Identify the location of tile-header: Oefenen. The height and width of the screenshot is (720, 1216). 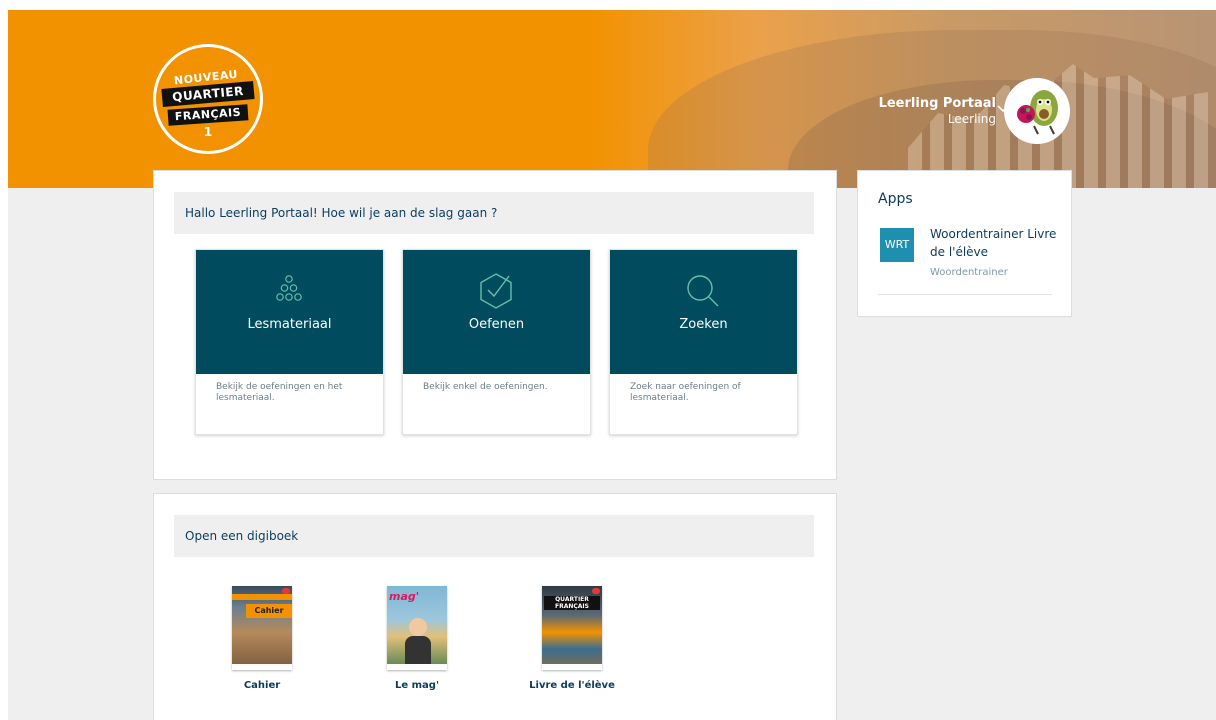
(496, 312).